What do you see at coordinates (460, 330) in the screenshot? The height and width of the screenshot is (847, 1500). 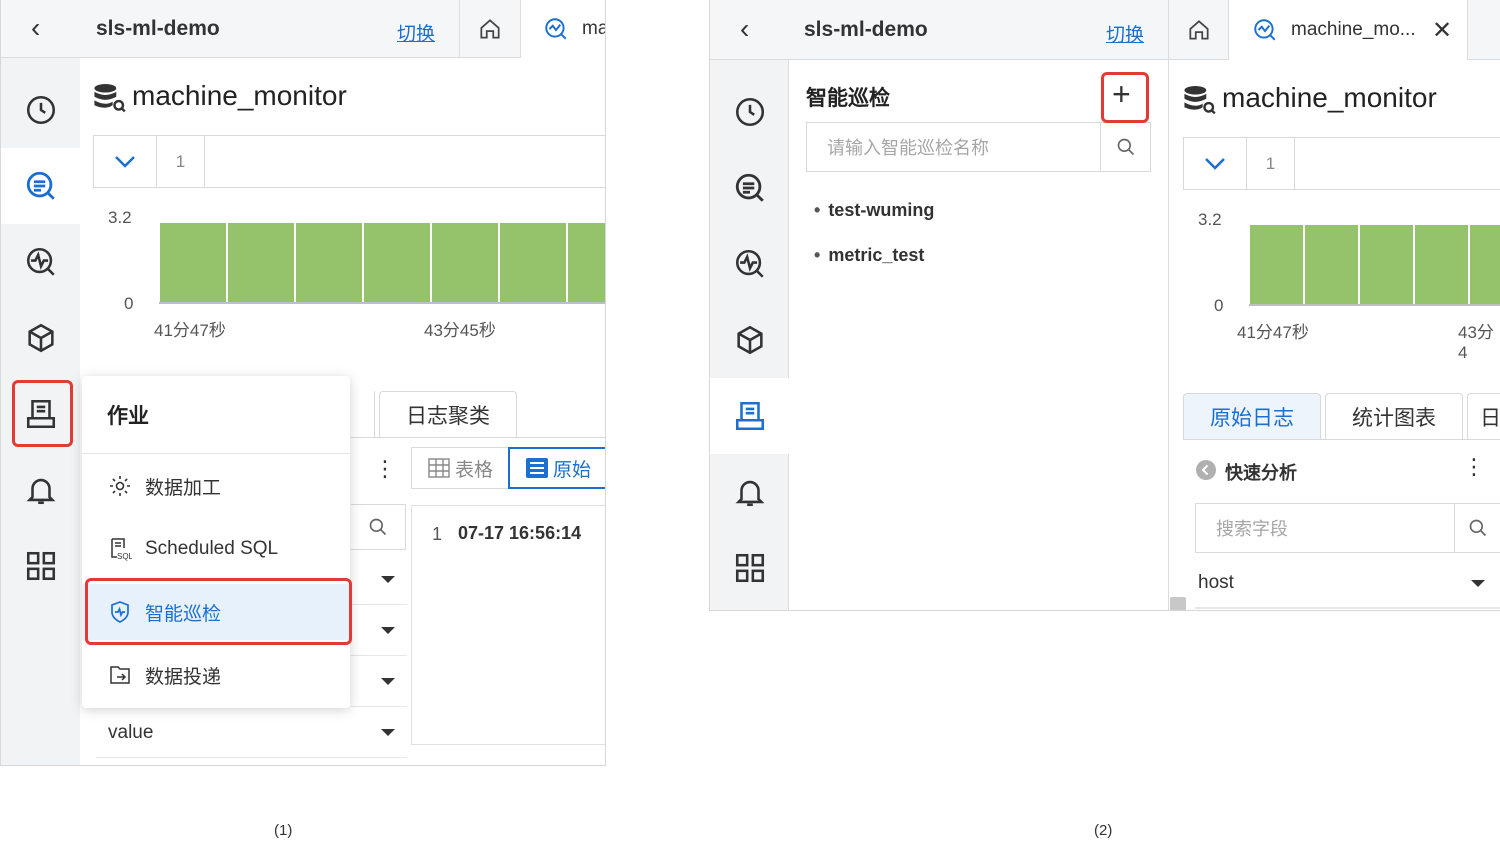 I see `x-tick: 43分45秒` at bounding box center [460, 330].